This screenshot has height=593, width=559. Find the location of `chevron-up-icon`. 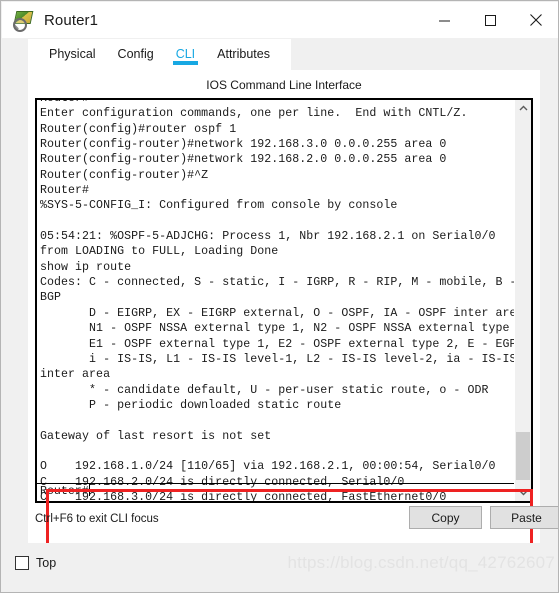

chevron-up-icon is located at coordinates (523, 108).